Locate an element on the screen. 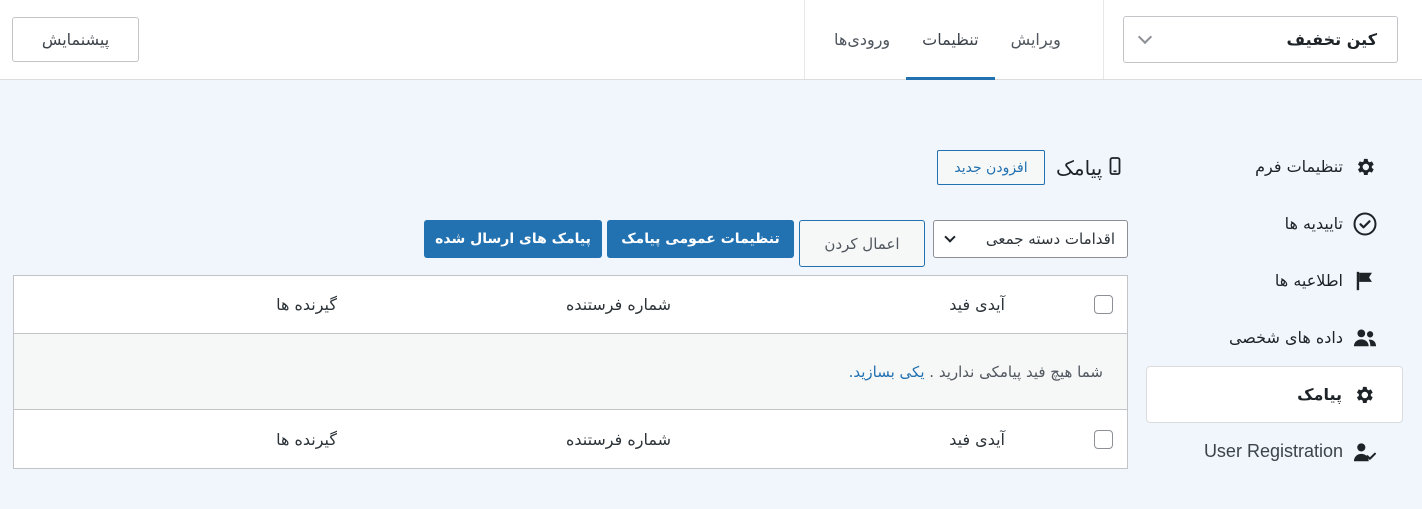  sidebar-item-personal-data: داده های شخصی is located at coordinates (1274, 337).